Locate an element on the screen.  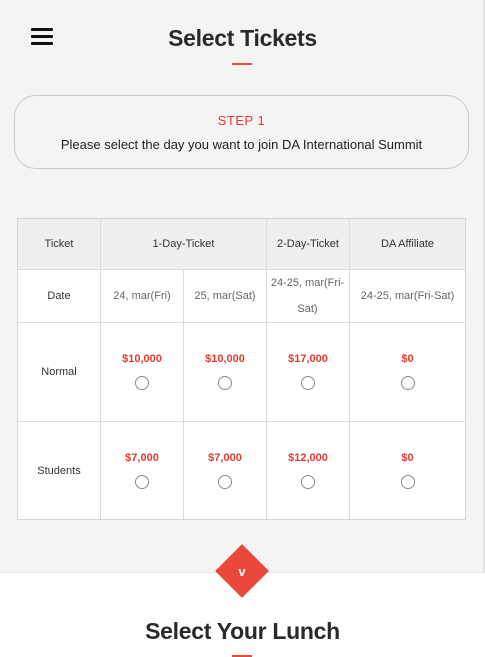
header-ticket: Ticket is located at coordinates (59, 244).